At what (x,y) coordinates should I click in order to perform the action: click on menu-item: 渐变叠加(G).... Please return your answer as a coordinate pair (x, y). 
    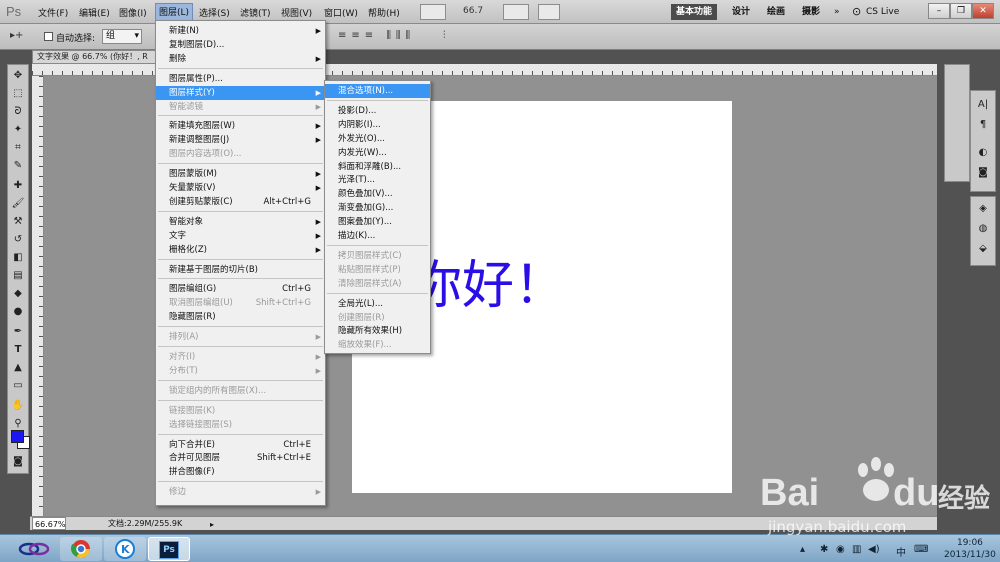
    Looking at the image, I should click on (377, 208).